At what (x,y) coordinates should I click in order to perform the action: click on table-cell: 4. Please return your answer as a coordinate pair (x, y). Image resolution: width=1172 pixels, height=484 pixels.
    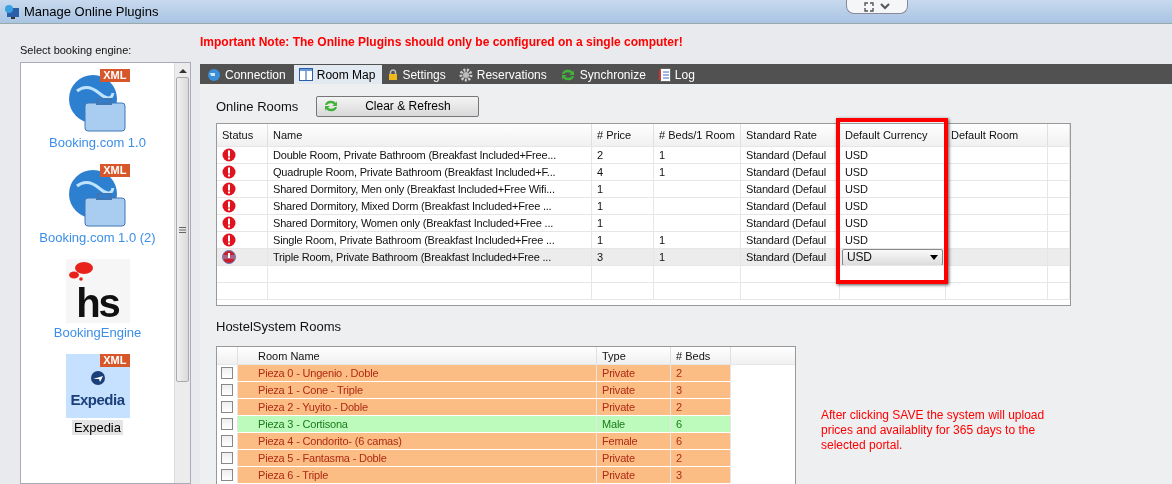
    Looking at the image, I should click on (623, 172).